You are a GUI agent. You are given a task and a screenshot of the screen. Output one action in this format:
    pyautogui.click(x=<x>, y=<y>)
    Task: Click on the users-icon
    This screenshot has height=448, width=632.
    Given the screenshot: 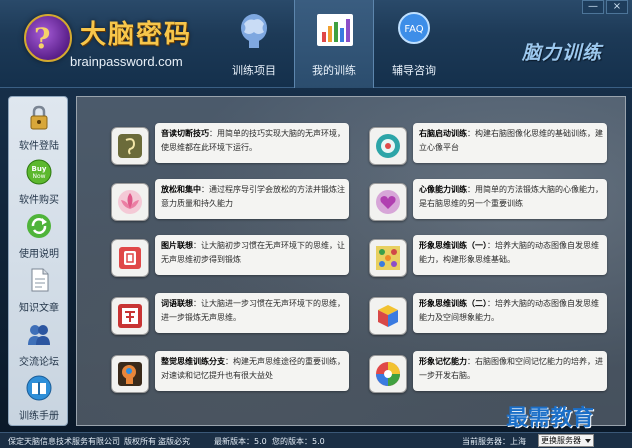 What is the action you would take?
    pyautogui.click(x=39, y=335)
    